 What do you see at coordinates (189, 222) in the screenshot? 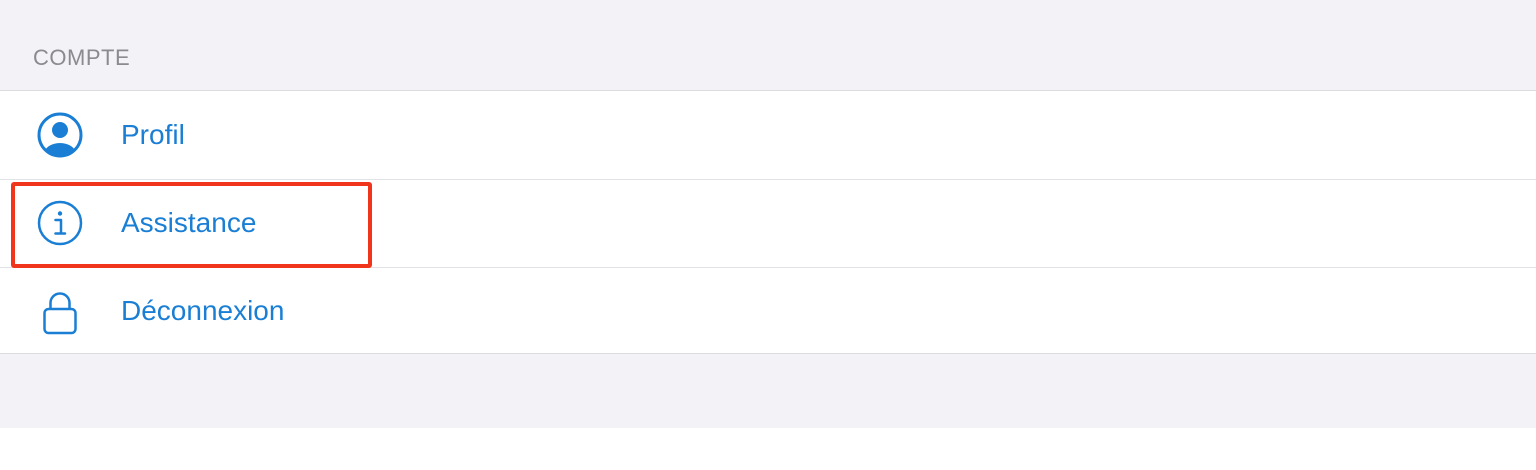
I see `list-item-label: Assistance` at bounding box center [189, 222].